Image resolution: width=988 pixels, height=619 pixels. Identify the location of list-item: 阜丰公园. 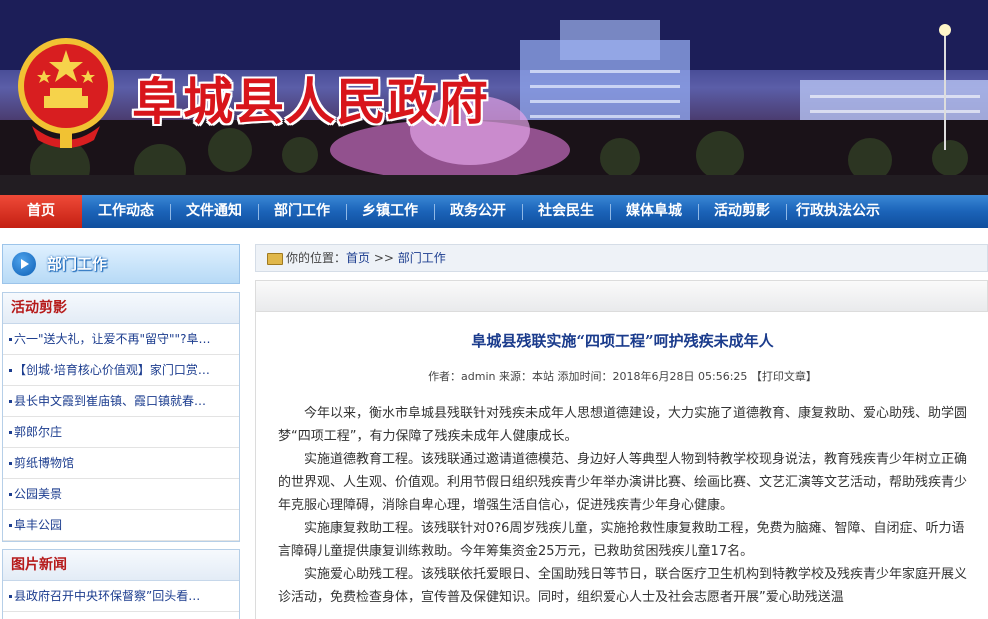
(121, 525).